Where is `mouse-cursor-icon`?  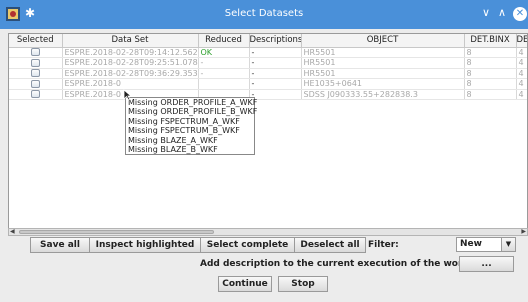
mouse-cursor-icon is located at coordinates (127, 95).